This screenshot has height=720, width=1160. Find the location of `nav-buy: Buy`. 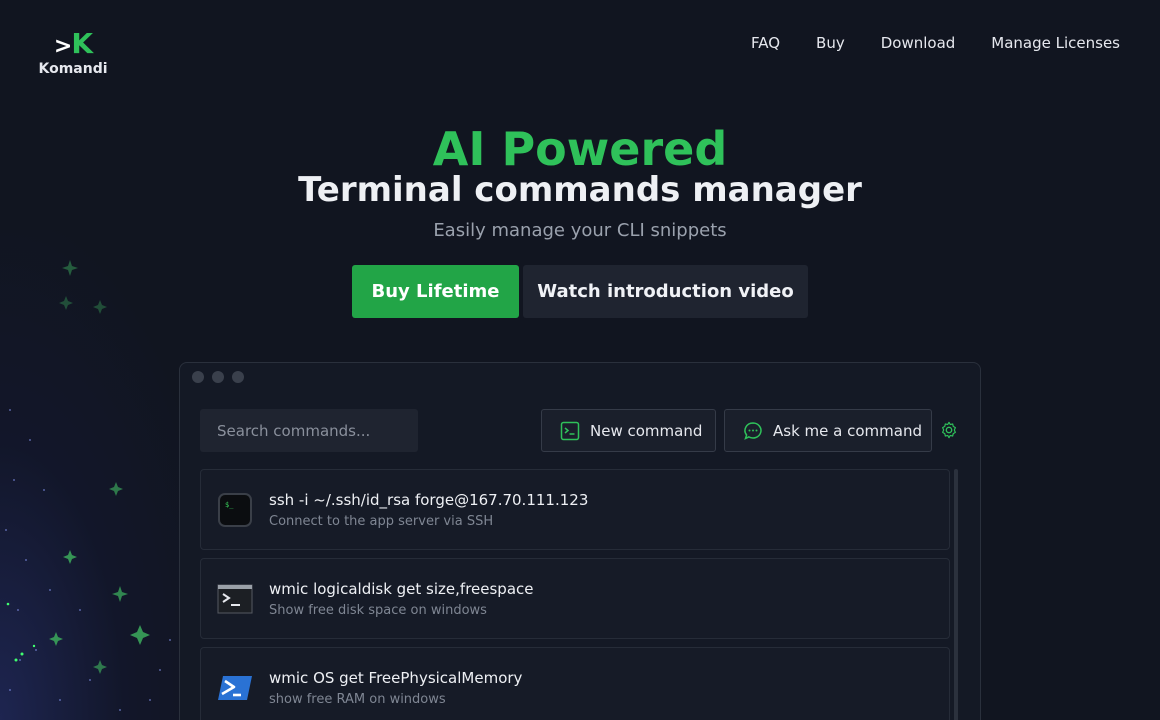

nav-buy: Buy is located at coordinates (830, 43).